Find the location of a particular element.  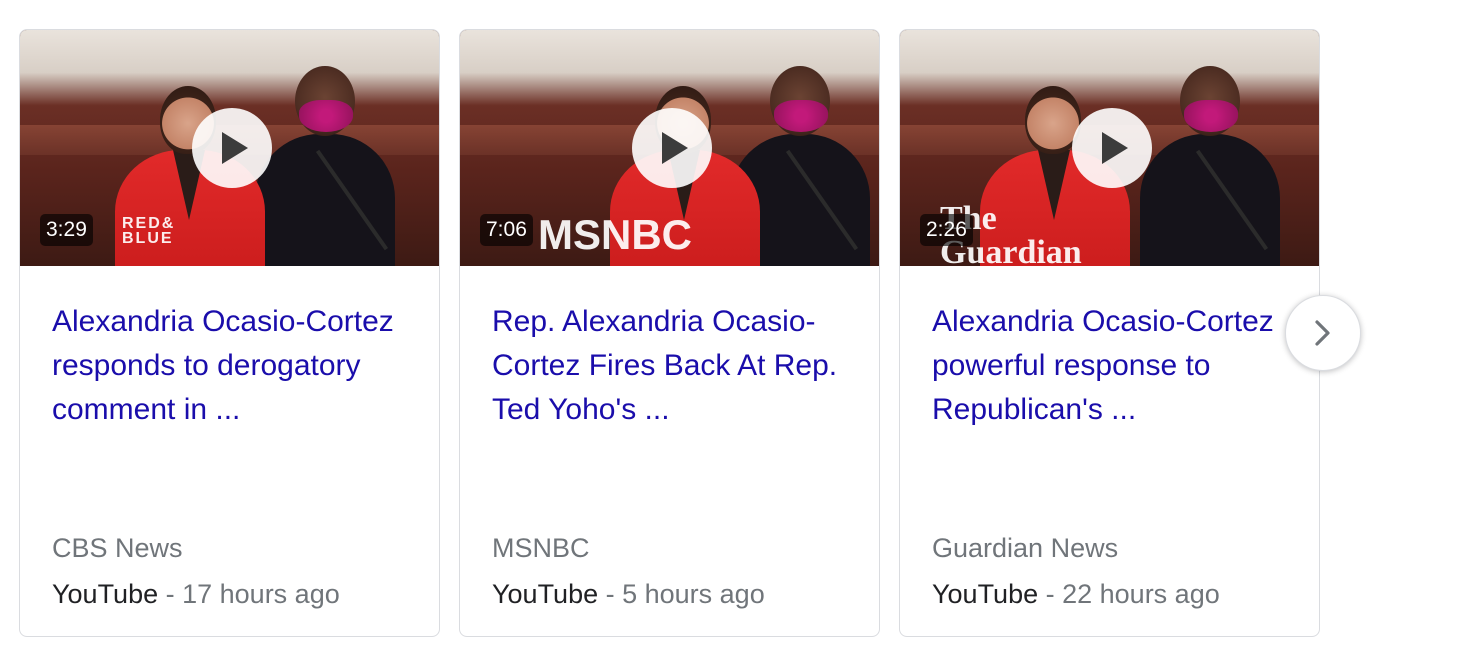

video-thumbnail: MSNBC 7:06 is located at coordinates (669, 148).